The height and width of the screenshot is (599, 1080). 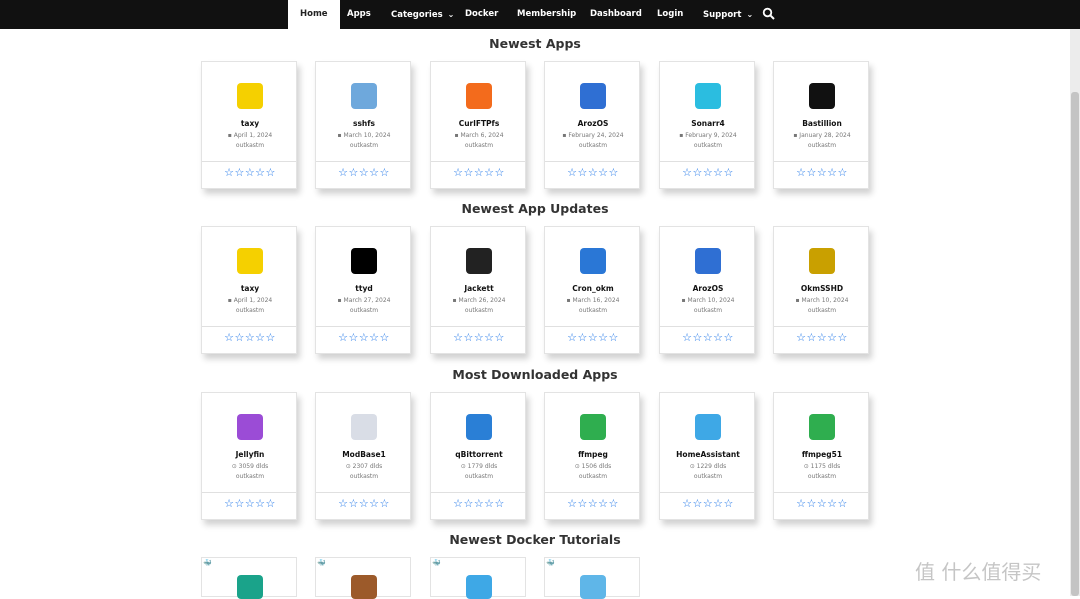 I want to click on app-name: Bastillion, so click(x=822, y=123).